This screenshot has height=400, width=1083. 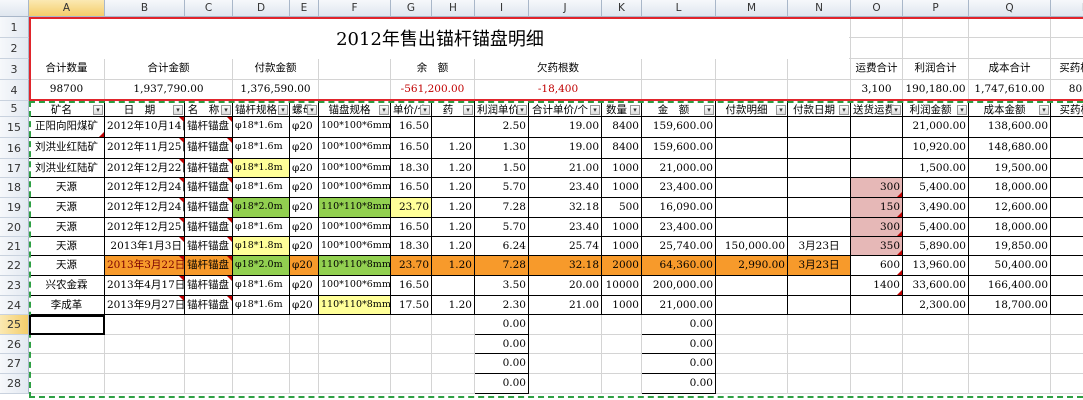 What do you see at coordinates (411, 208) in the screenshot?
I see `cell-unit-price: 23.70` at bounding box center [411, 208].